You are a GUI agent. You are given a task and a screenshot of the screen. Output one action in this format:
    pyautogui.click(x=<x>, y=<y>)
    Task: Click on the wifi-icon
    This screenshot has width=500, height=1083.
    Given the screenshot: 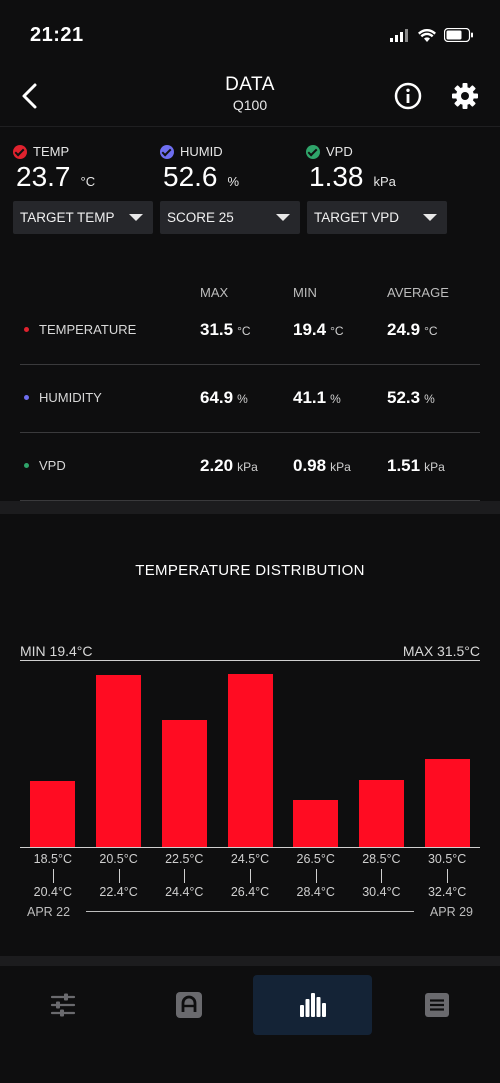 What is the action you would take?
    pyautogui.click(x=427, y=35)
    